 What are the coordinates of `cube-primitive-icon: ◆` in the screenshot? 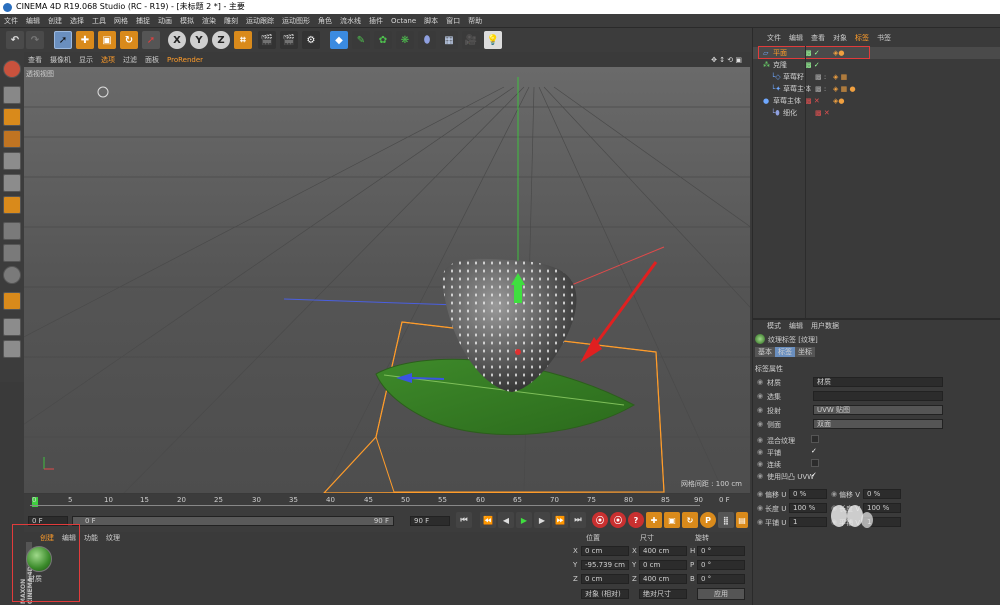 It's located at (339, 40).